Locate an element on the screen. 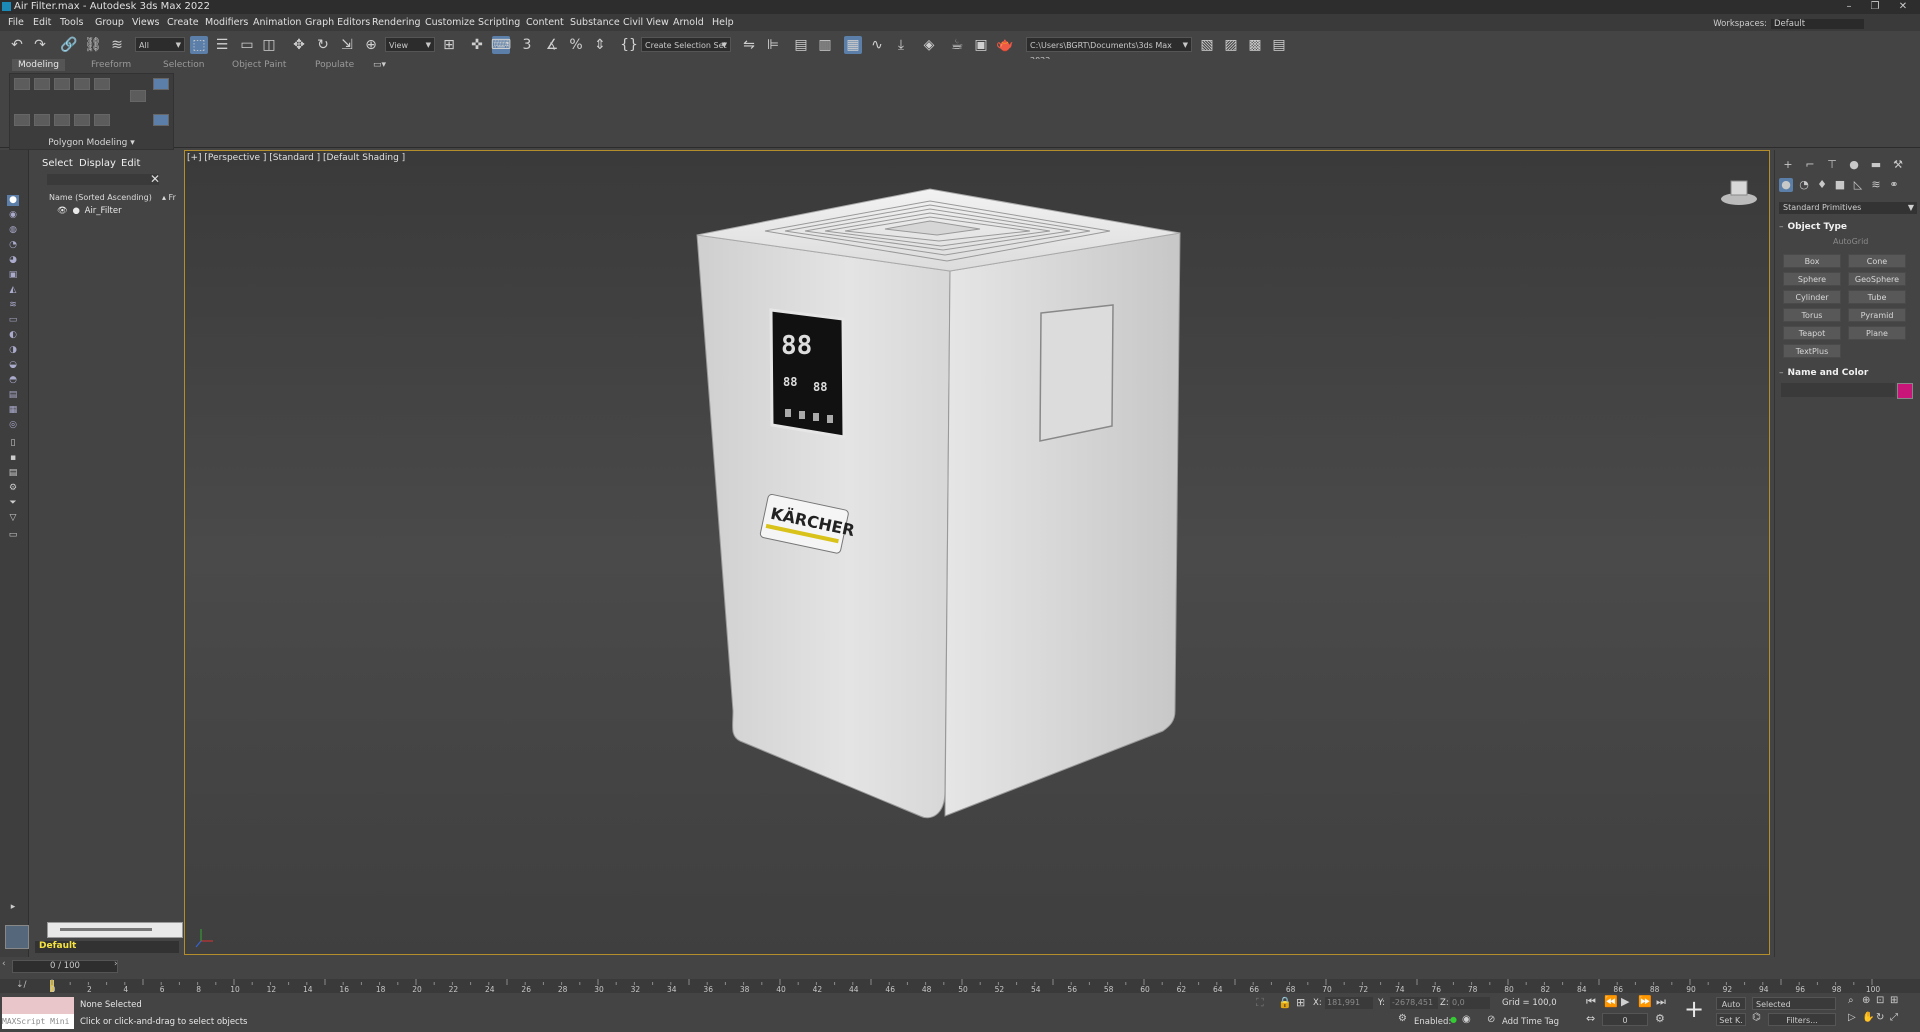  add-time-tag-icon: ⊘ is located at coordinates (1491, 1019).